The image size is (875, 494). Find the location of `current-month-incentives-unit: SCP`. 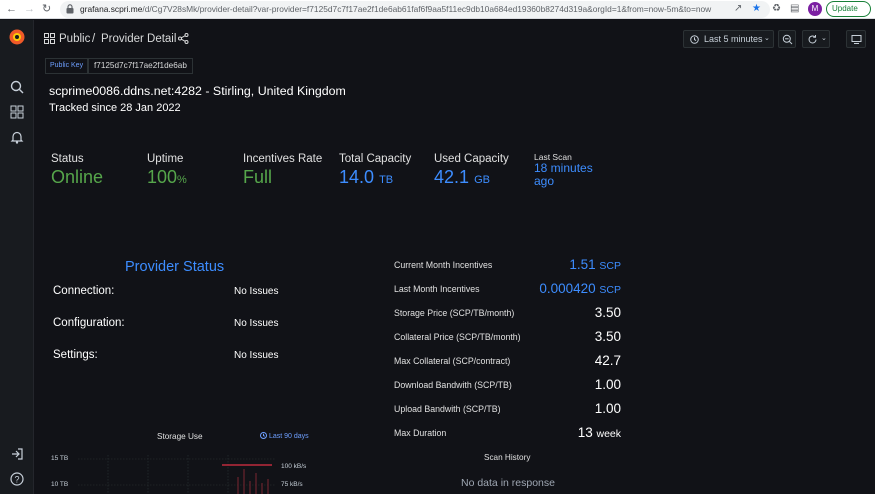

current-month-incentives-unit: SCP is located at coordinates (610, 266).